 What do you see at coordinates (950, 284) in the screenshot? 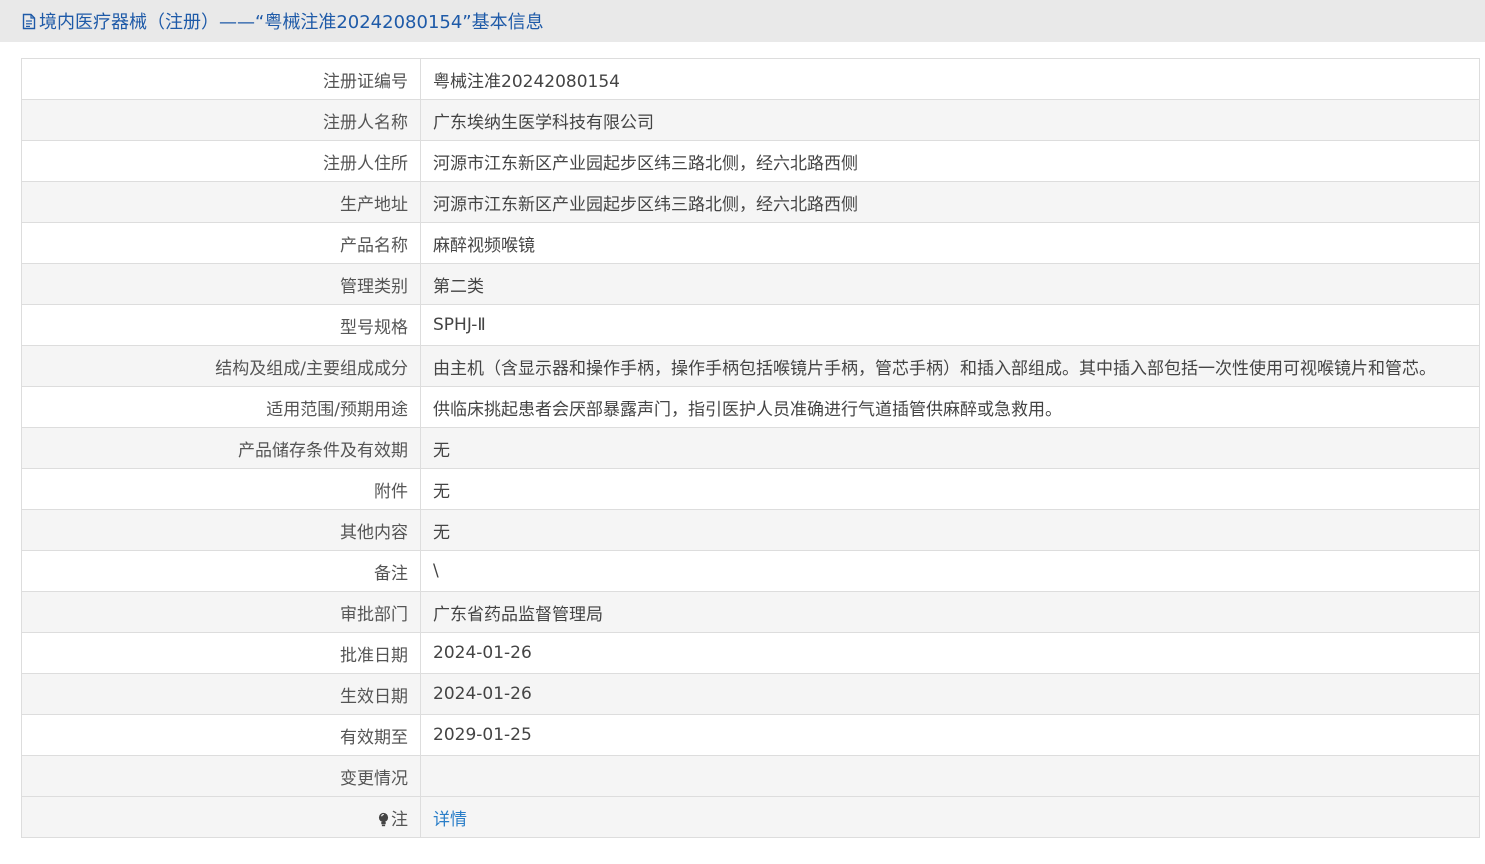
I see `row-value: 第二类` at bounding box center [950, 284].